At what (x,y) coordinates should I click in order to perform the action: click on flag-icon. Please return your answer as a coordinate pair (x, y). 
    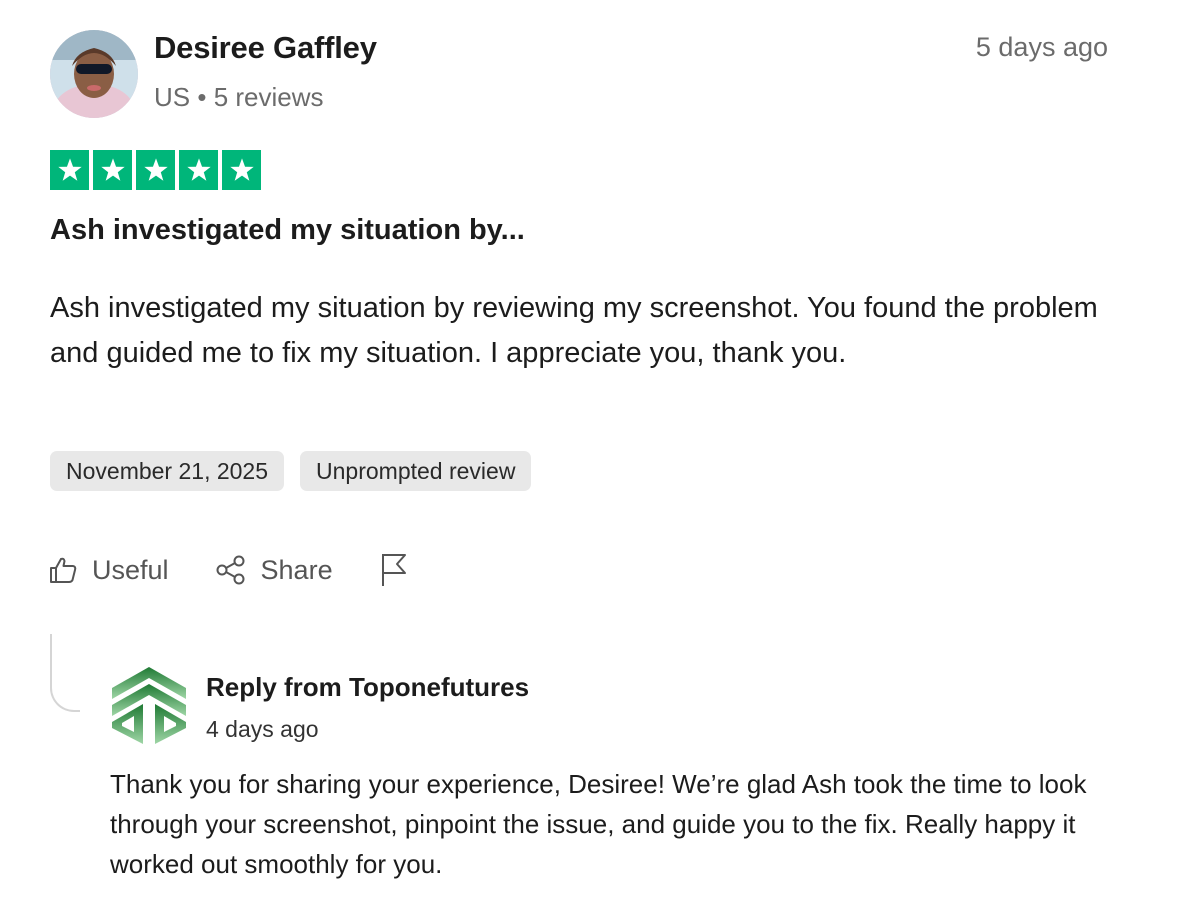
    Looking at the image, I should click on (393, 570).